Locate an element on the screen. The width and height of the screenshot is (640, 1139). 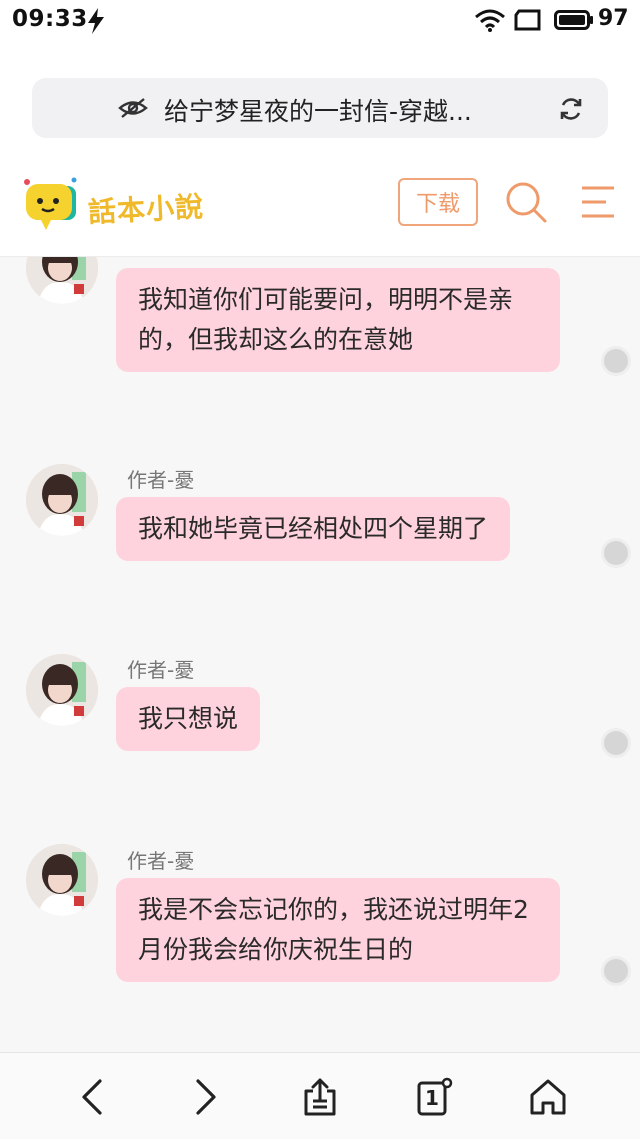
message-bubble: 我是不会忘记你的，我还说过明年2月份我会给你庆祝生日的 is located at coordinates (338, 930).